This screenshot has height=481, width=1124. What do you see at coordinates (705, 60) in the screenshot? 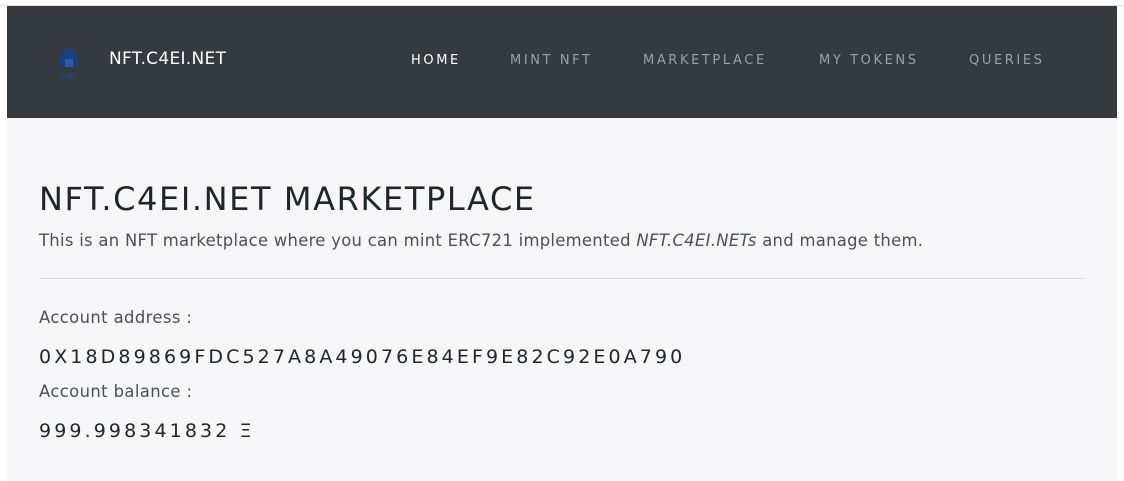
I see `nav-marketplace: MARKETPLACE` at bounding box center [705, 60].